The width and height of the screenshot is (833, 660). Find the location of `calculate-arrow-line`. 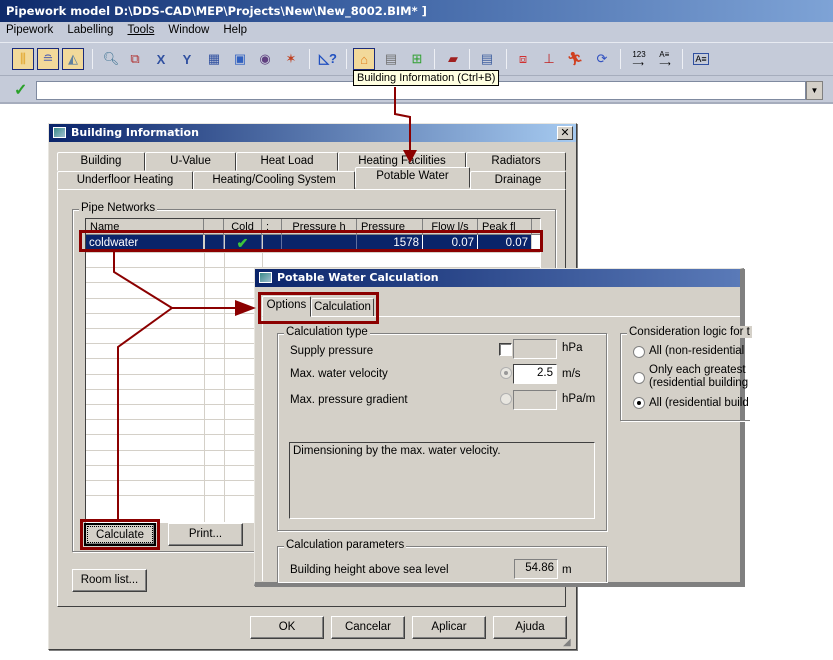

calculate-arrow-line is located at coordinates (145, 413).